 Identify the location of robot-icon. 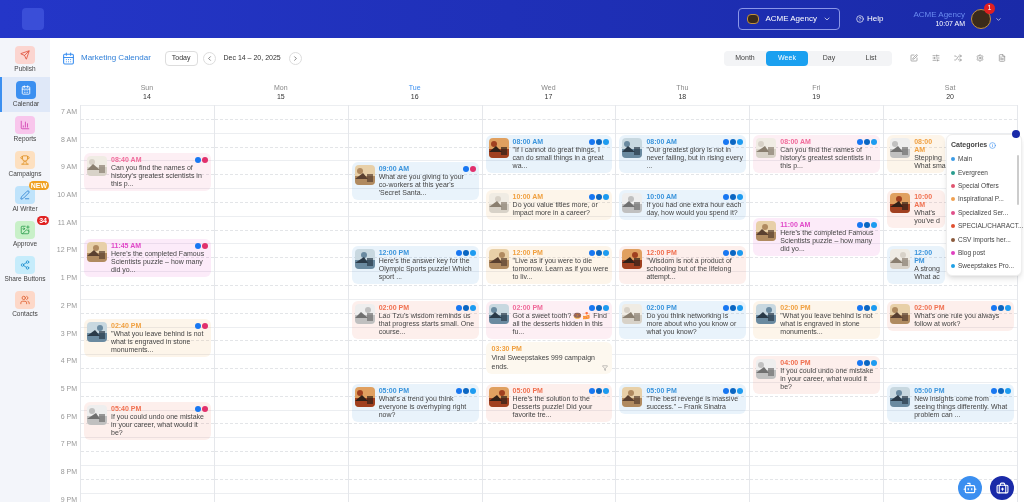
(970, 488).